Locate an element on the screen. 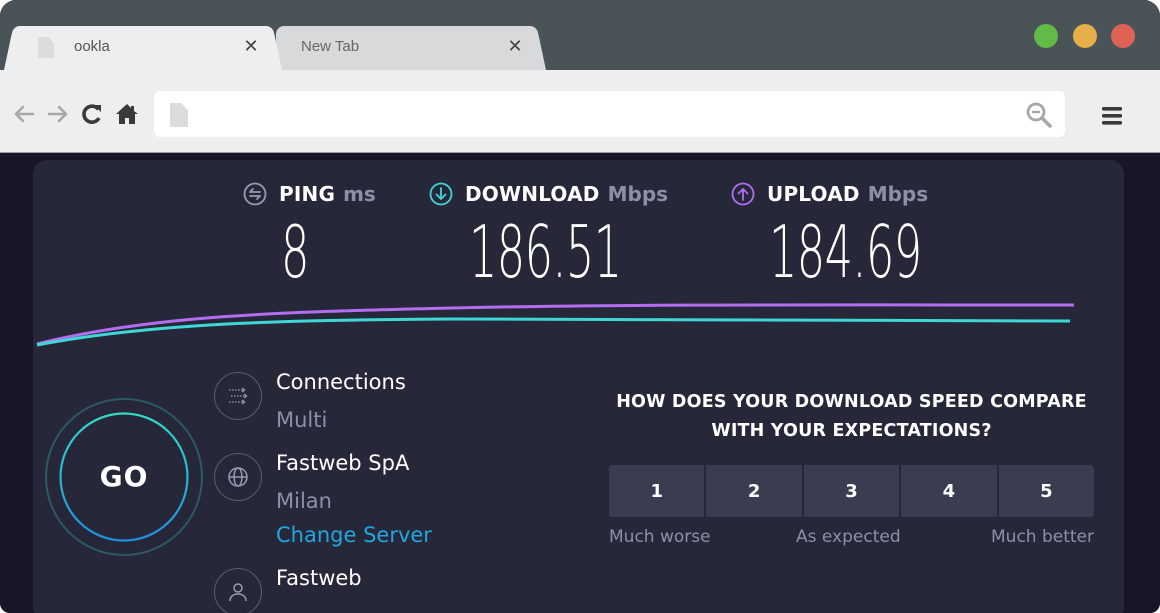  download-icon is located at coordinates (441, 194).